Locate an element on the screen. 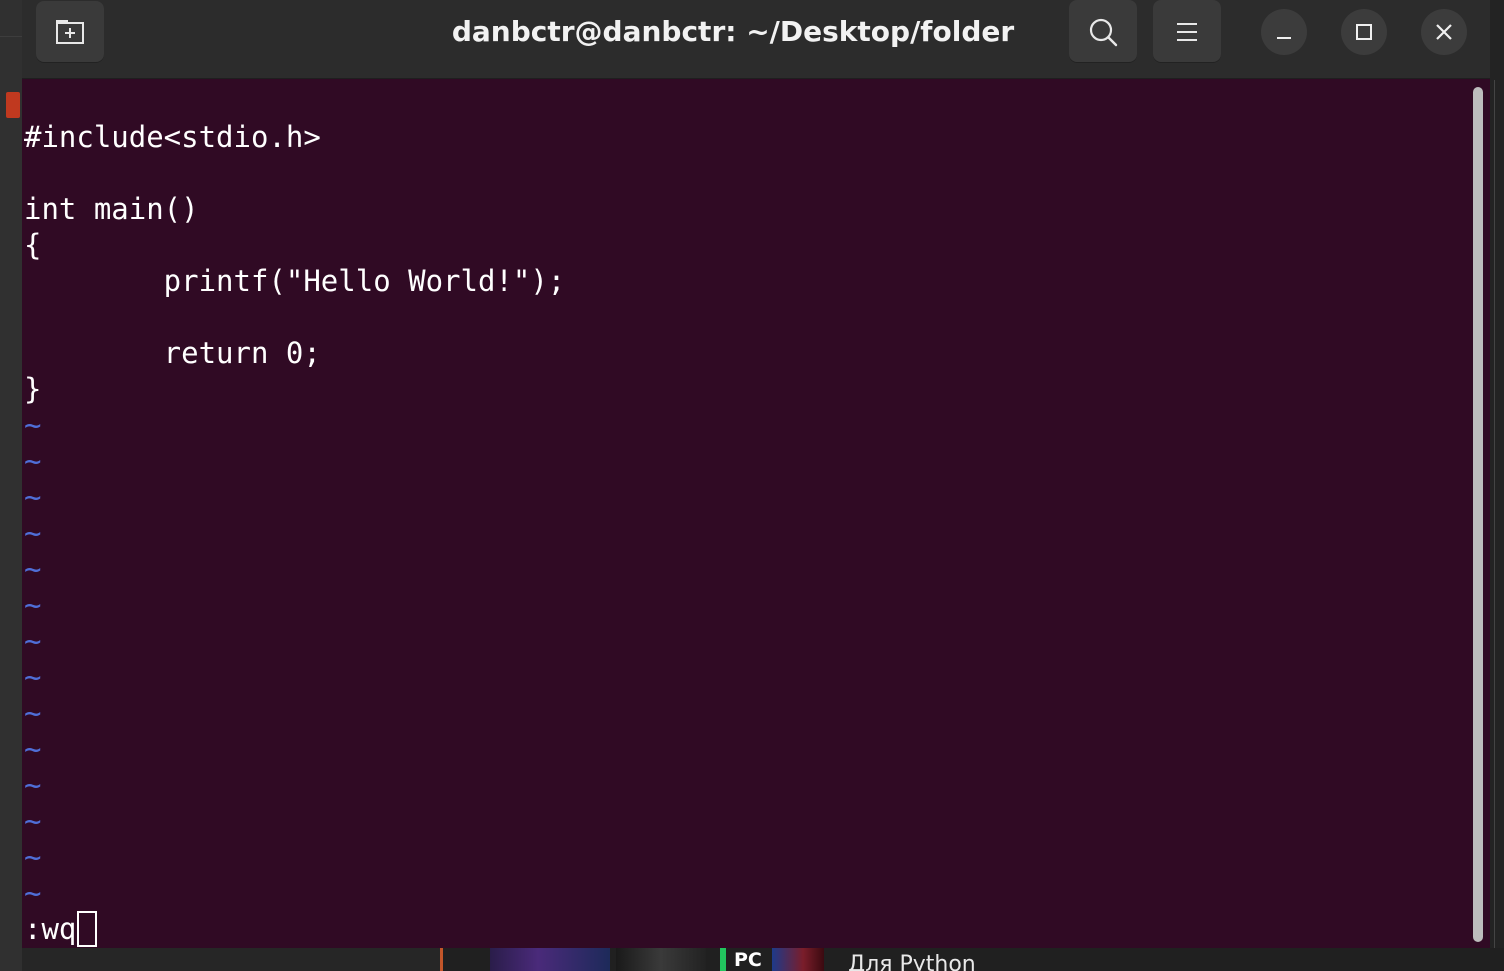 The image size is (1504, 971). text-cursor is located at coordinates (87, 929).